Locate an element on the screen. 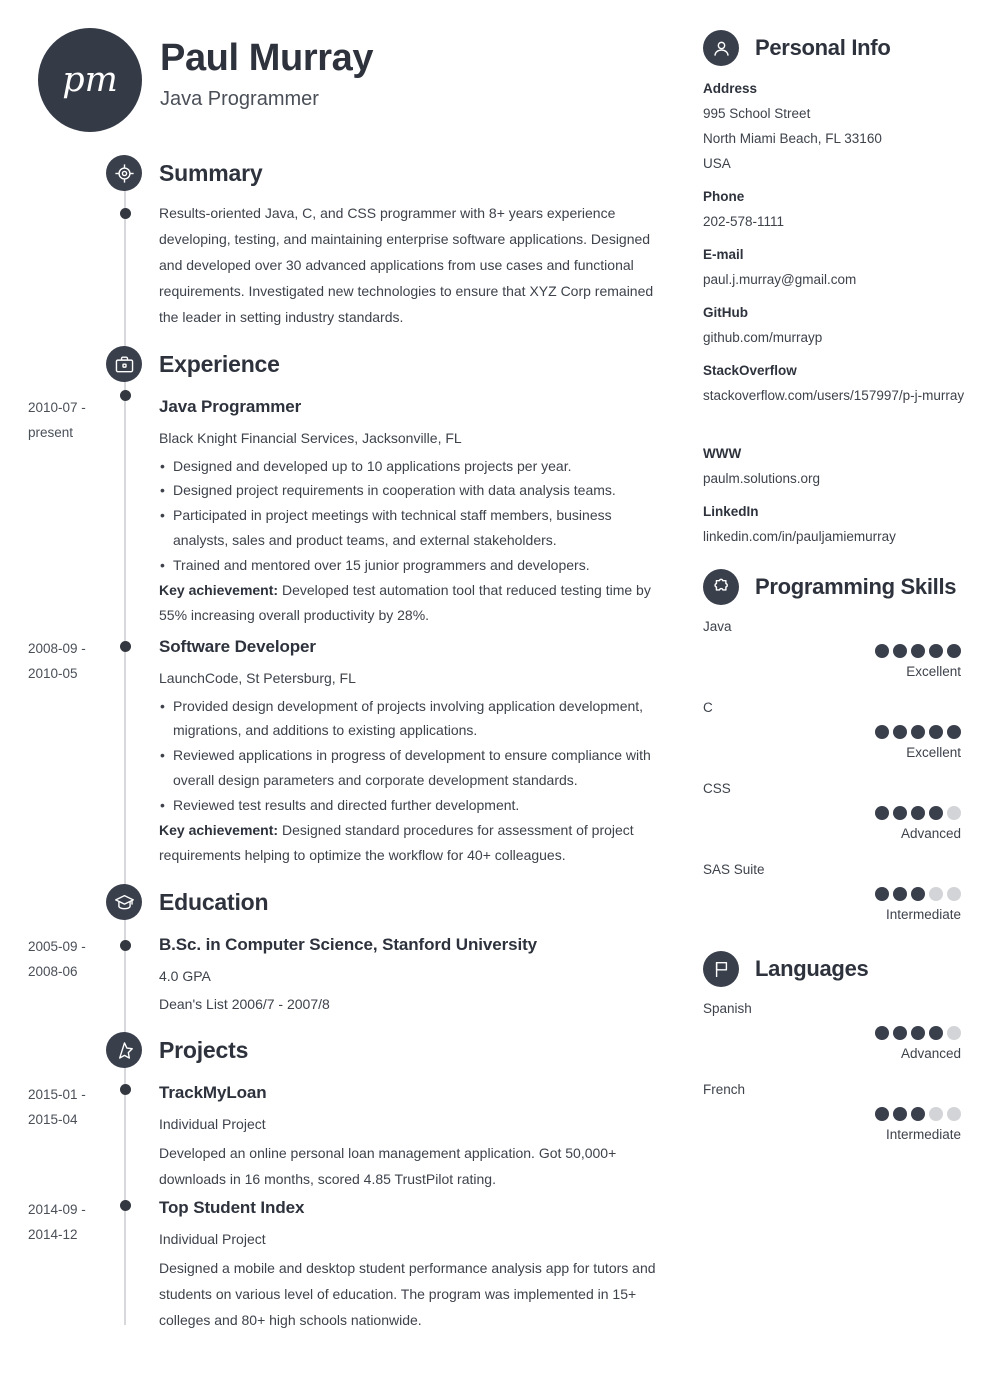 This screenshot has width=990, height=1400. language-level: Advanced is located at coordinates (930, 1053).